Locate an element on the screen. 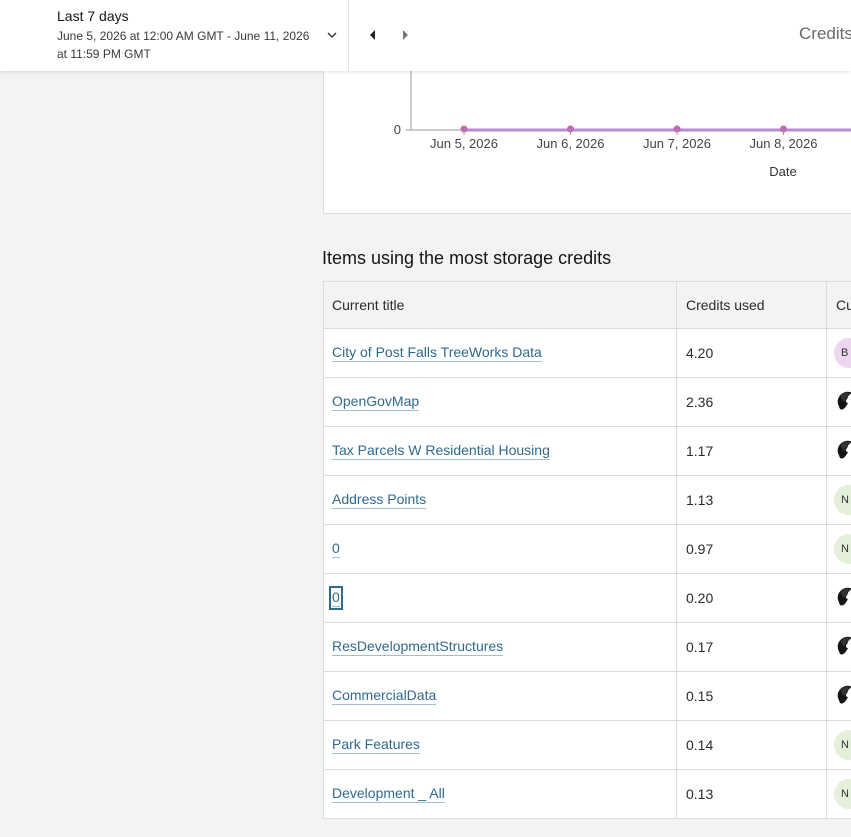 The height and width of the screenshot is (837, 851). item-title-link: ResDevelopmentStructures is located at coordinates (418, 647).